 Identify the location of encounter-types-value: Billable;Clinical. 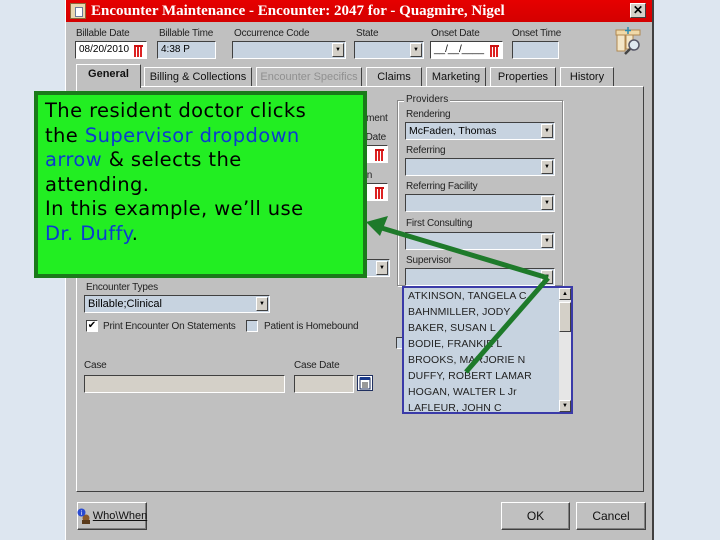
(125, 304).